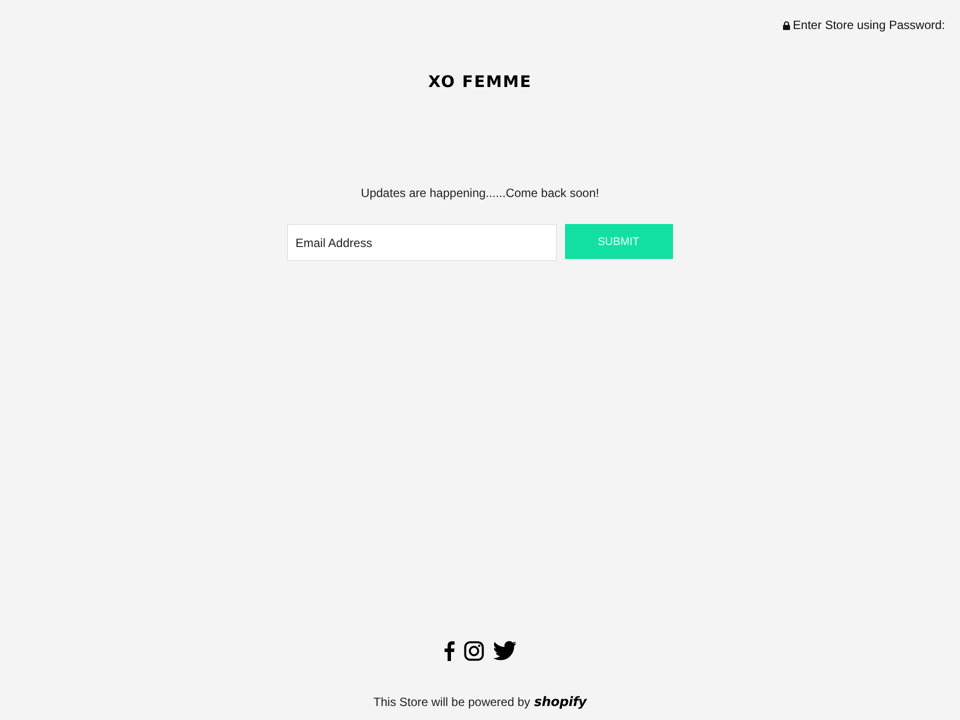  I want to click on email-field: Email Address, so click(421, 242).